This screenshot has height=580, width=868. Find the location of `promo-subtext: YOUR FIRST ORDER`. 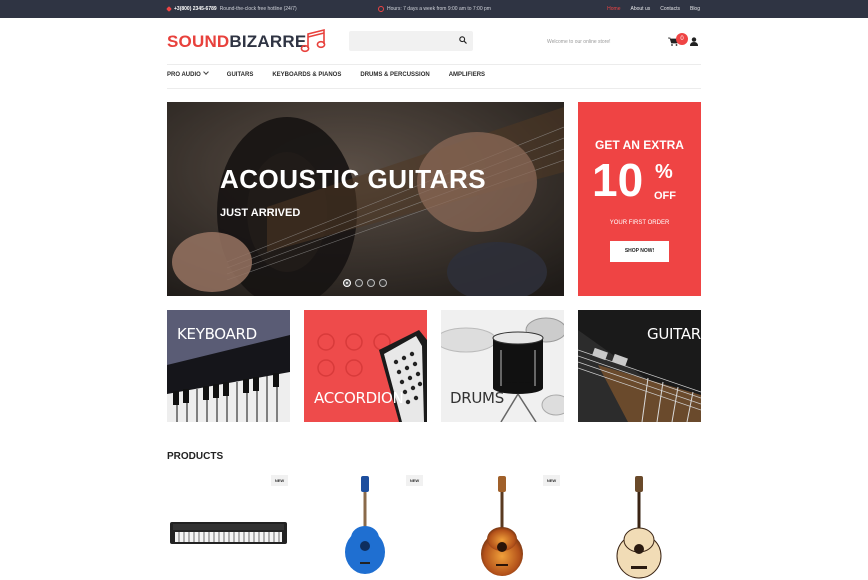

promo-subtext: YOUR FIRST ORDER is located at coordinates (639, 223).